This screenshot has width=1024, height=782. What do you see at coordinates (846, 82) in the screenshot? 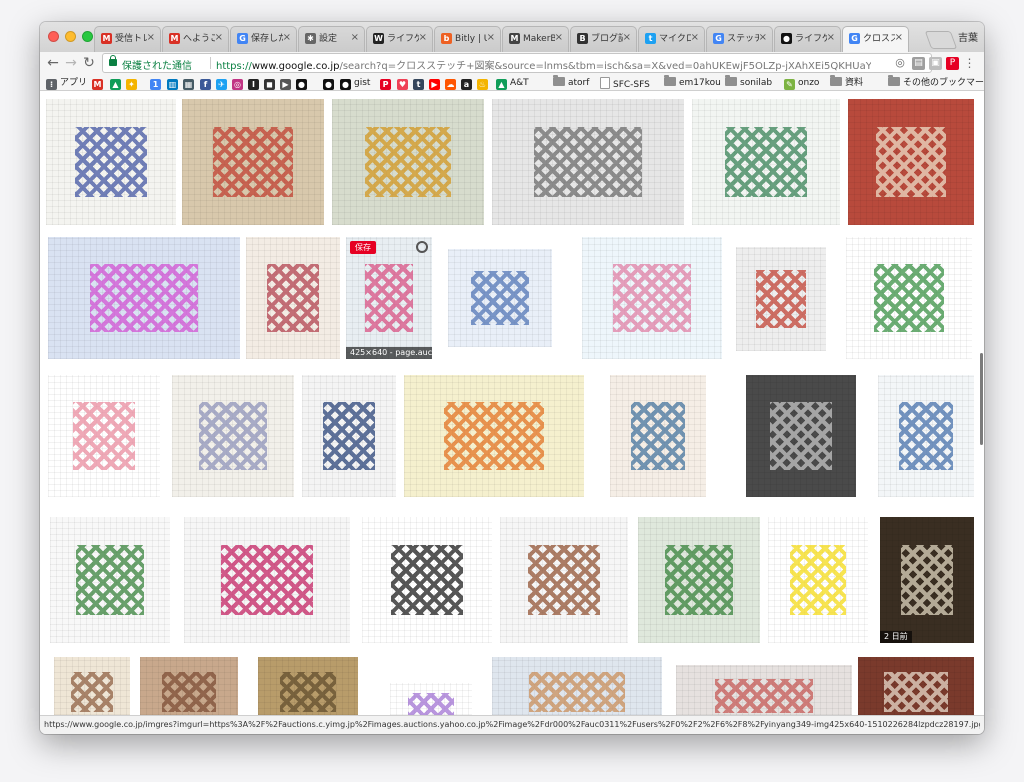
I see `bookmark-item: 資料` at bounding box center [846, 82].